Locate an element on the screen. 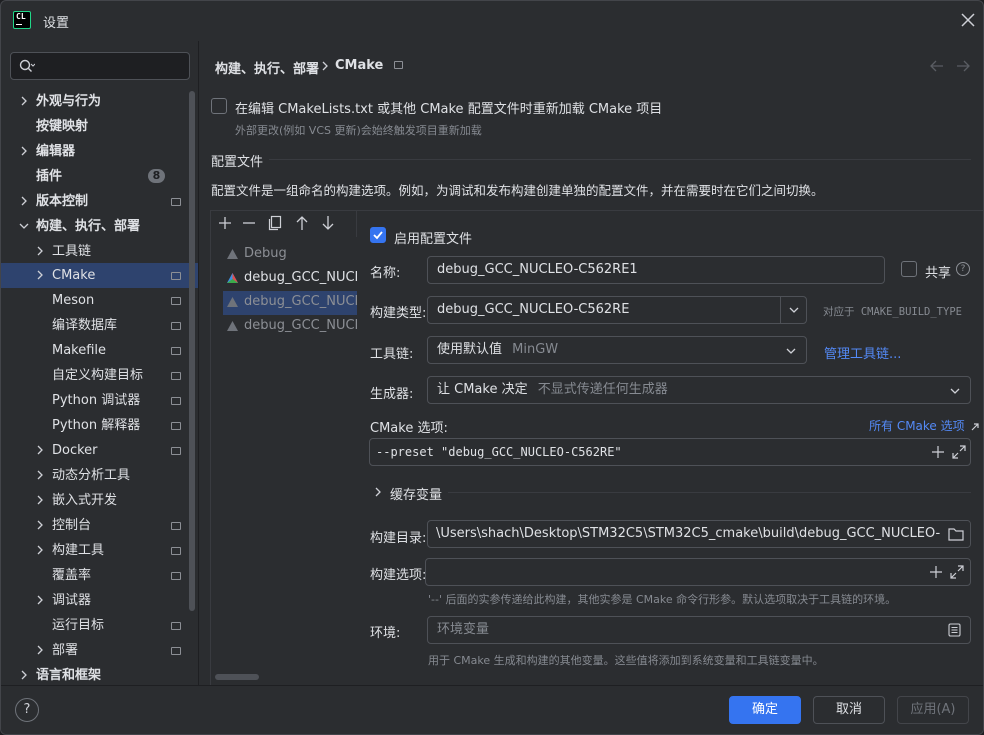 This screenshot has height=735, width=984. move-up-icon is located at coordinates (302, 223).